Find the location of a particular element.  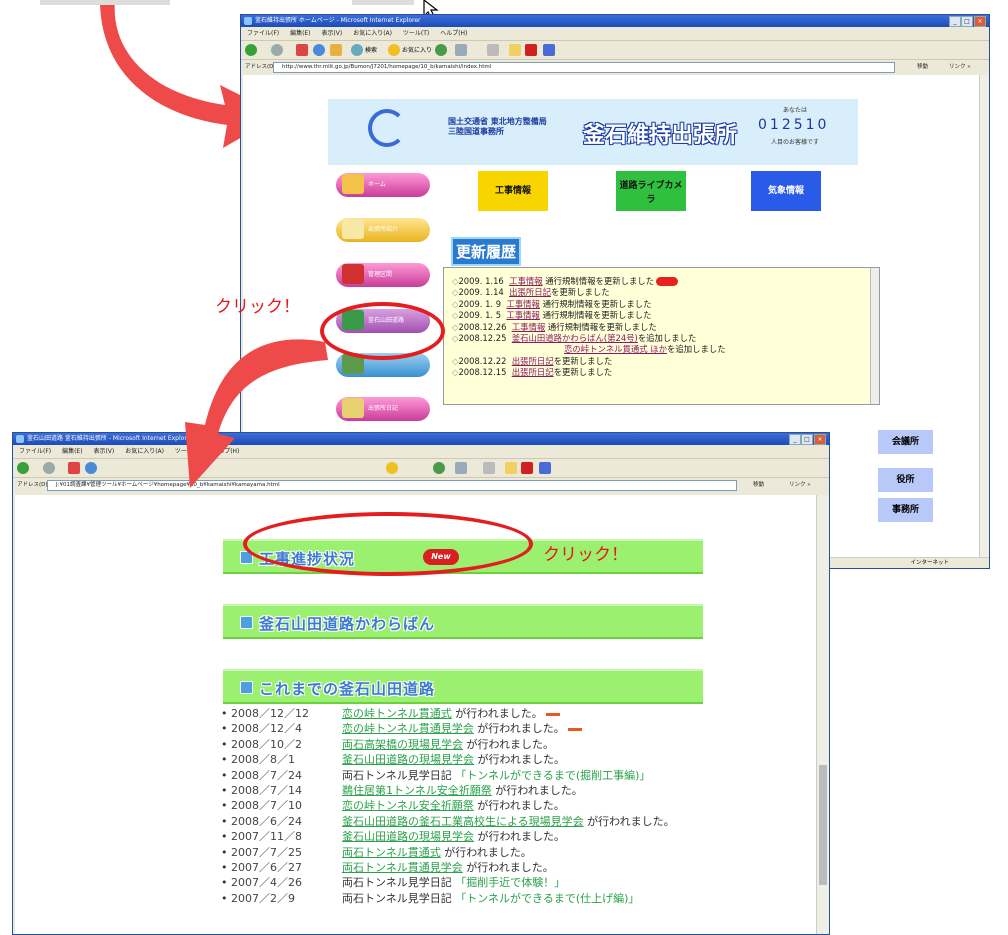

section-history-label: これまでの釜石山田道路 is located at coordinates (347, 689).